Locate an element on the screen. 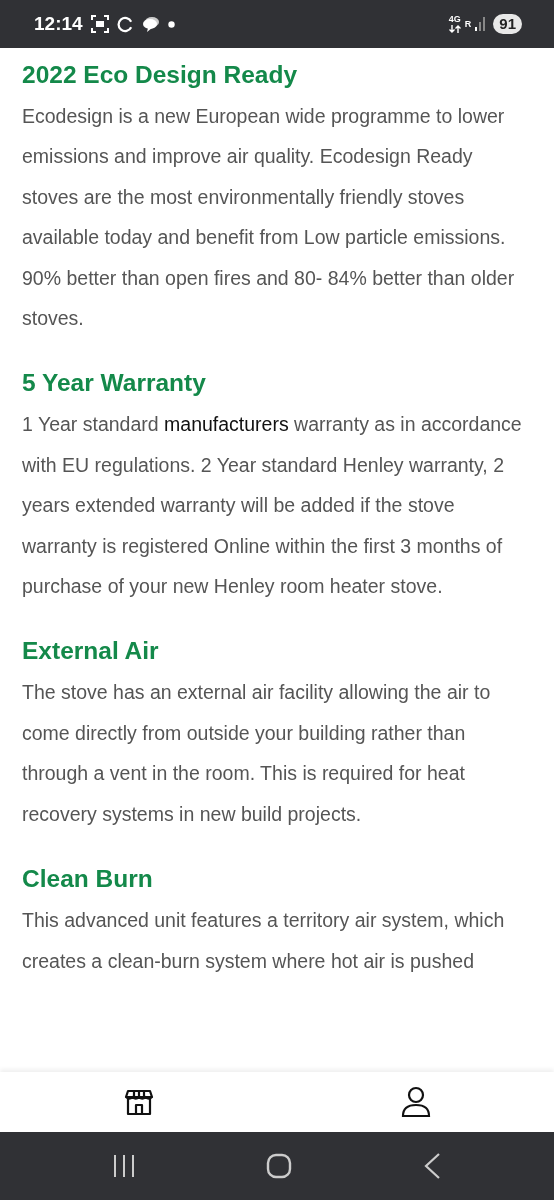 The width and height of the screenshot is (554, 1200). section-heading: External Air is located at coordinates (91, 651).